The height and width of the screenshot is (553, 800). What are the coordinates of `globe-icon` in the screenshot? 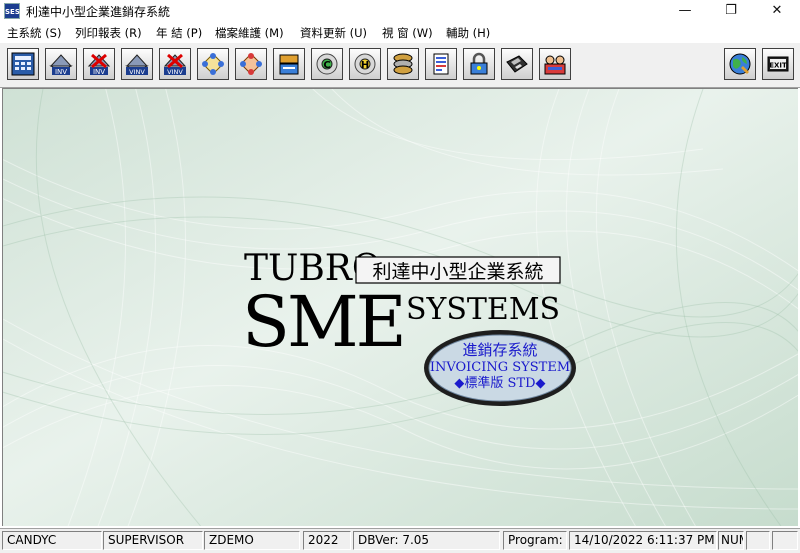 It's located at (740, 64).